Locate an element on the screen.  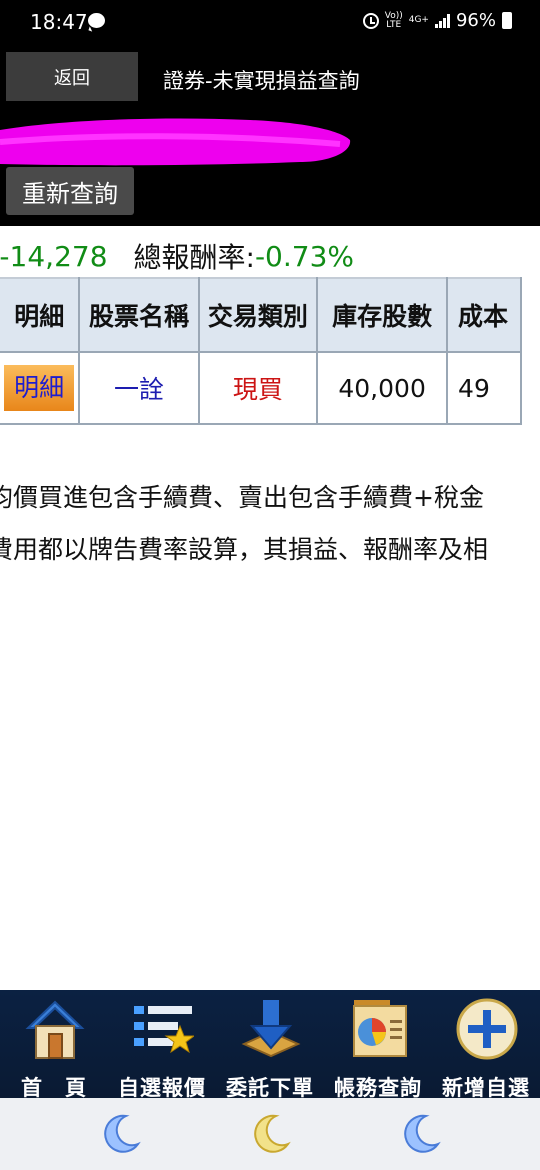
table-header-row: 明細 股票名稱 交易類別 庫存股數 成本 is located at coordinates (261, 315).